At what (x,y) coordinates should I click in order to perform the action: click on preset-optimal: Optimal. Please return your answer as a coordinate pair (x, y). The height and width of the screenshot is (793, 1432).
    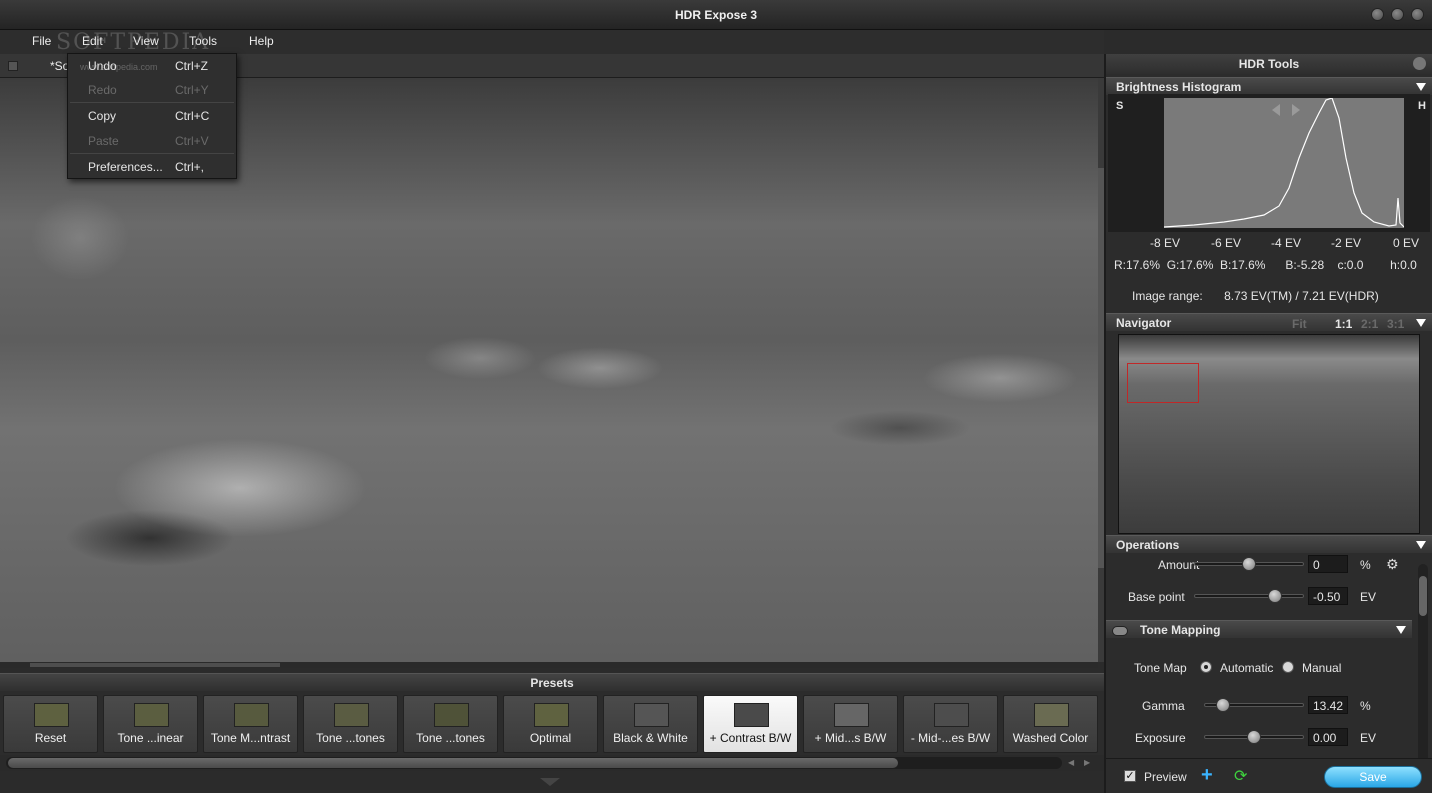
    Looking at the image, I should click on (550, 724).